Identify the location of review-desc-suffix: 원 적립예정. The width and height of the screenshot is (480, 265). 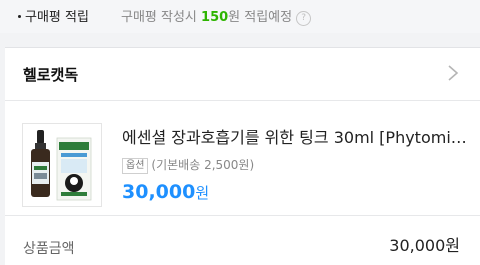
(260, 17).